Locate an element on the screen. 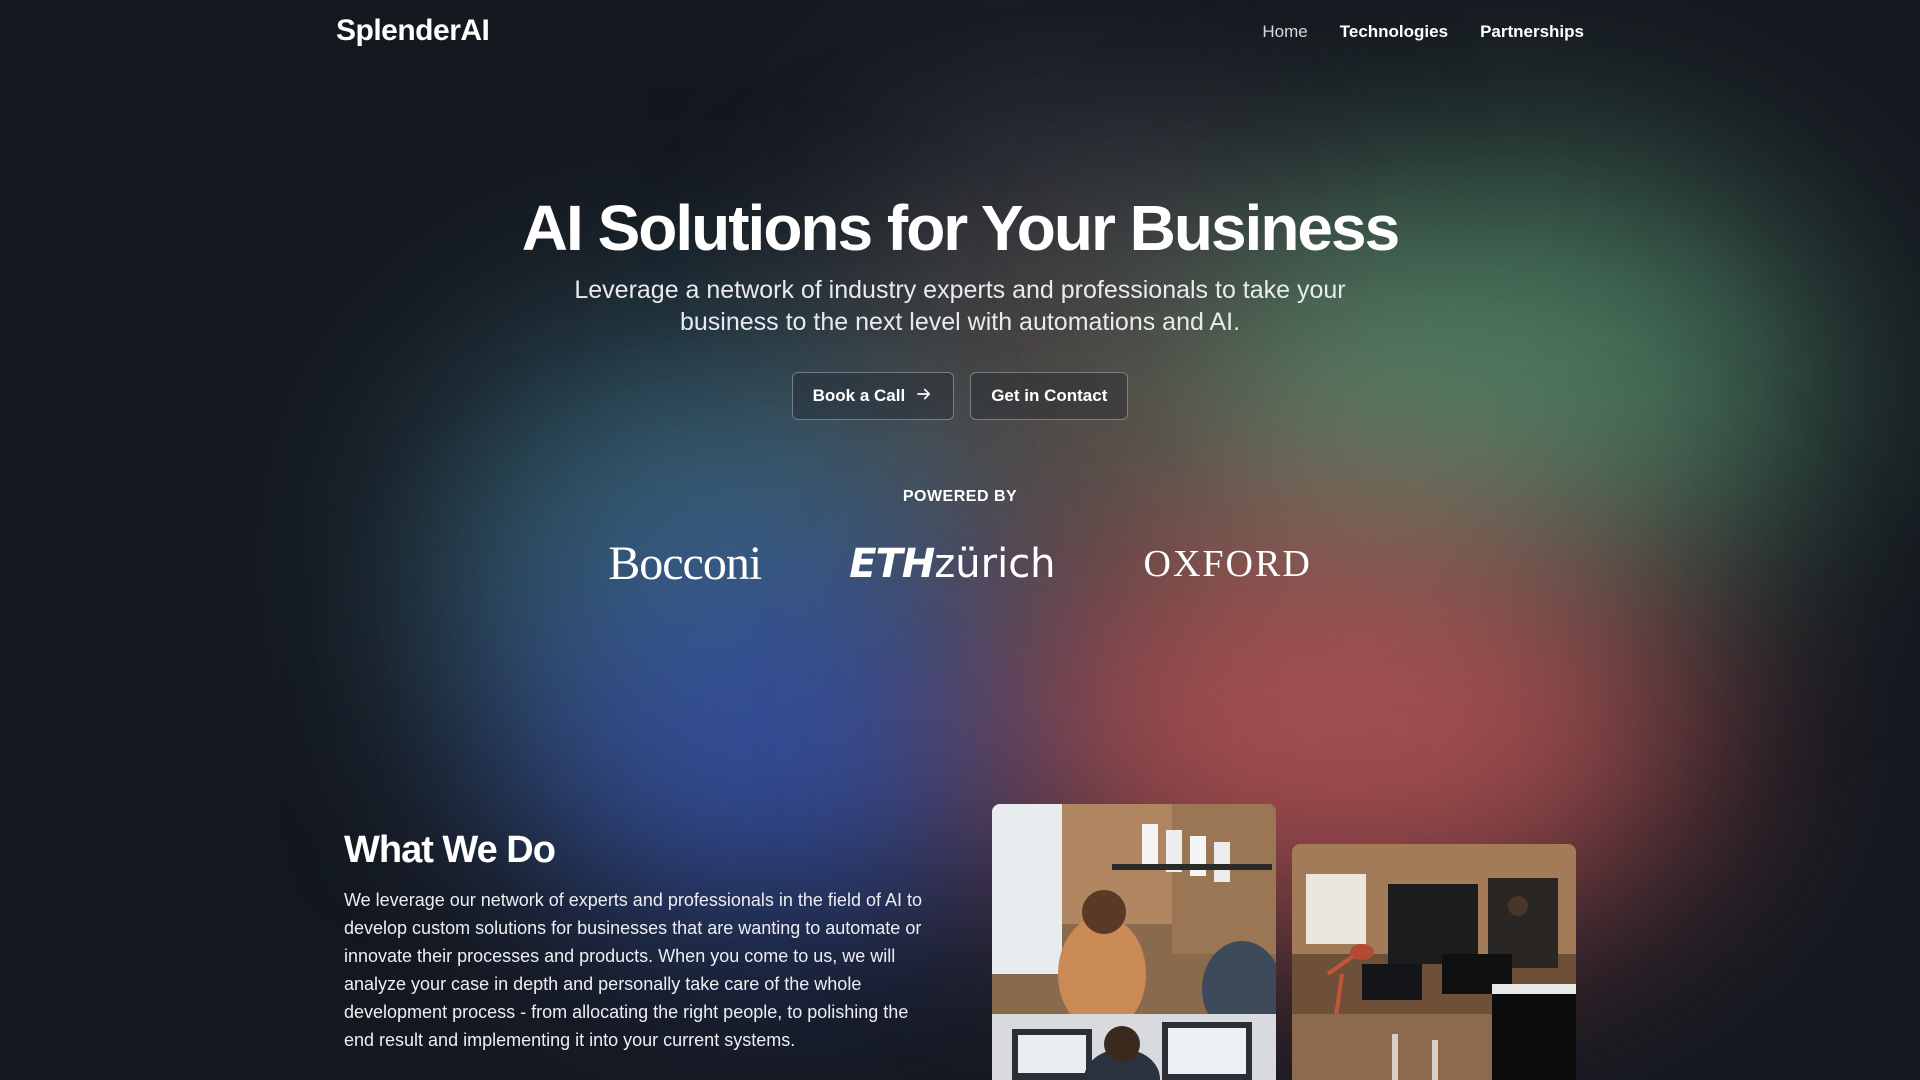  nav-link-technologies: Technologies is located at coordinates (1394, 32).